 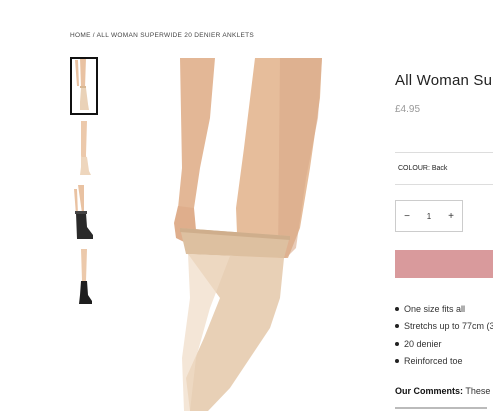 I want to click on comments-text: These ank, so click(x=479, y=391).